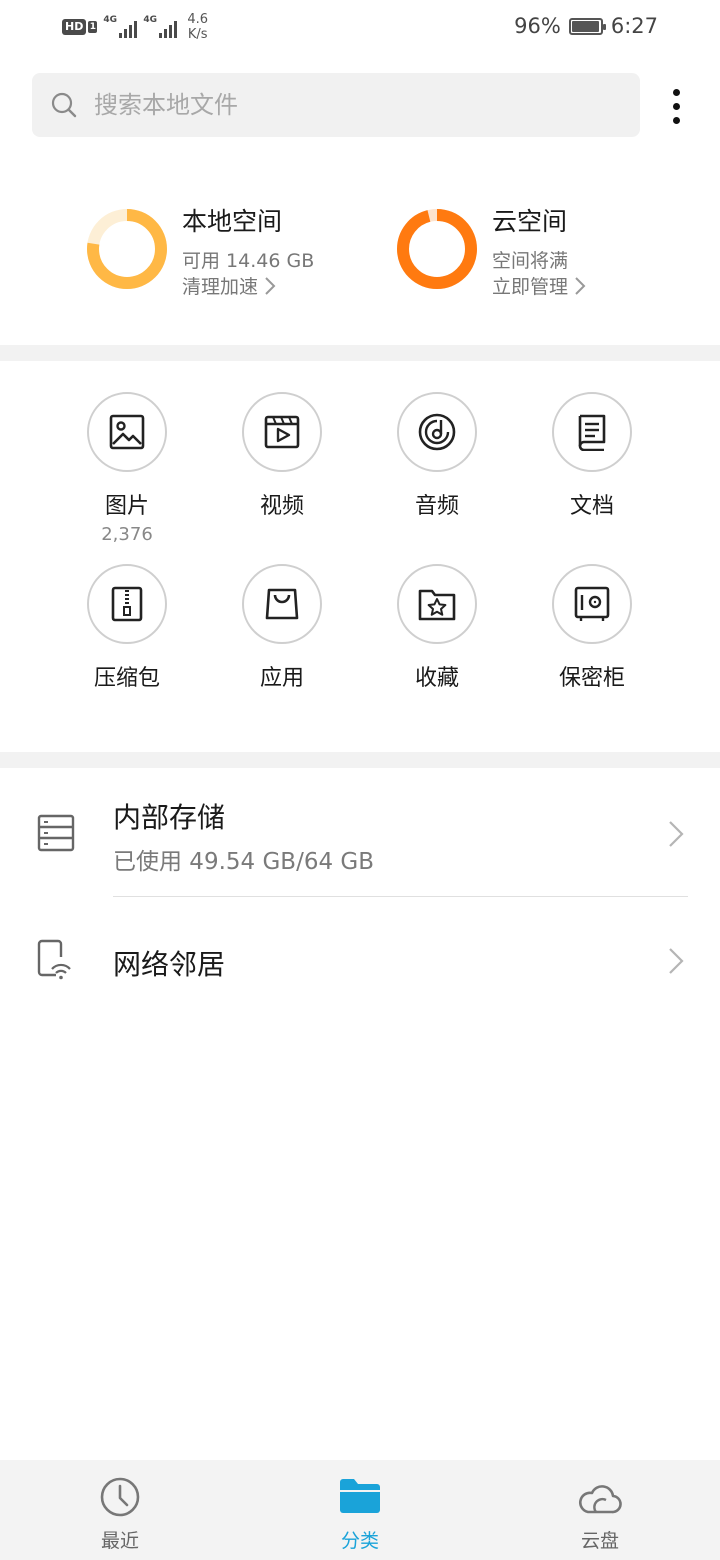  Describe the element at coordinates (599, 1541) in the screenshot. I see `nav-cloud-label: 云盘` at that location.